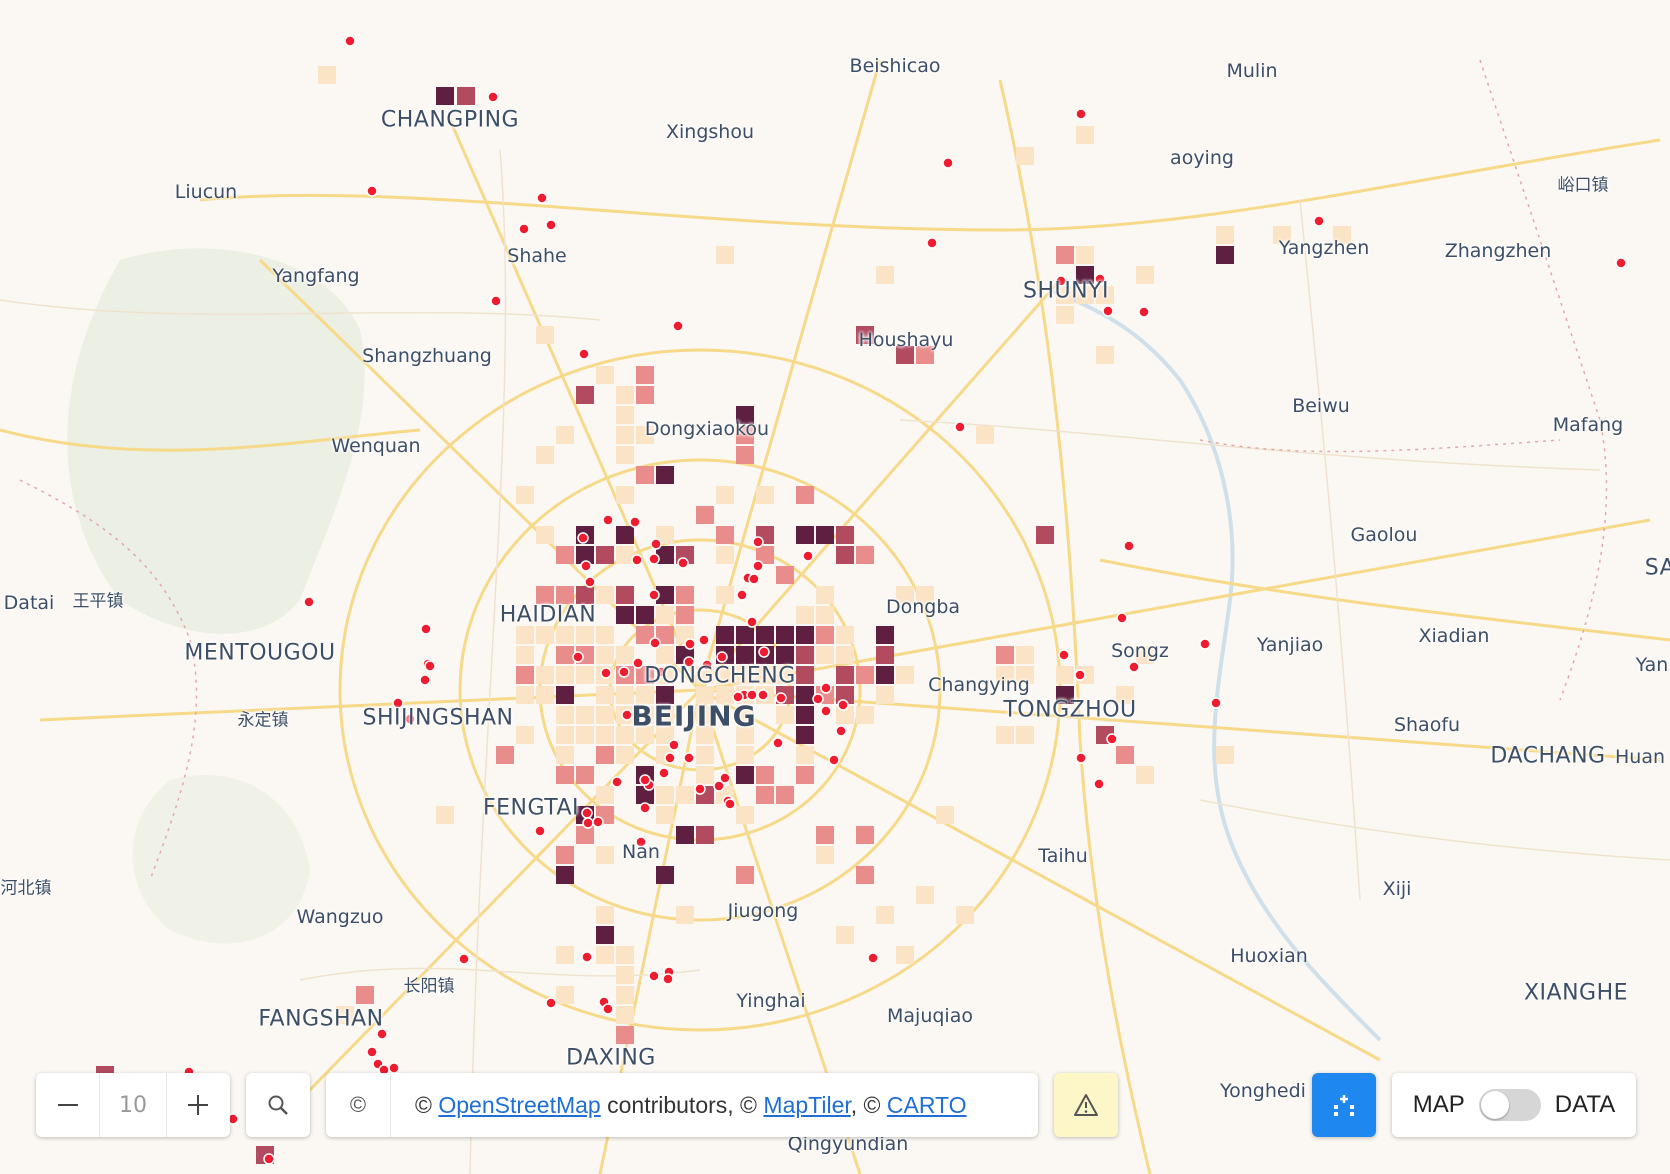 Image resolution: width=1670 pixels, height=1174 pixels. Describe the element at coordinates (358, 1105) in the screenshot. I see `attribution-toggle-button: ©` at that location.